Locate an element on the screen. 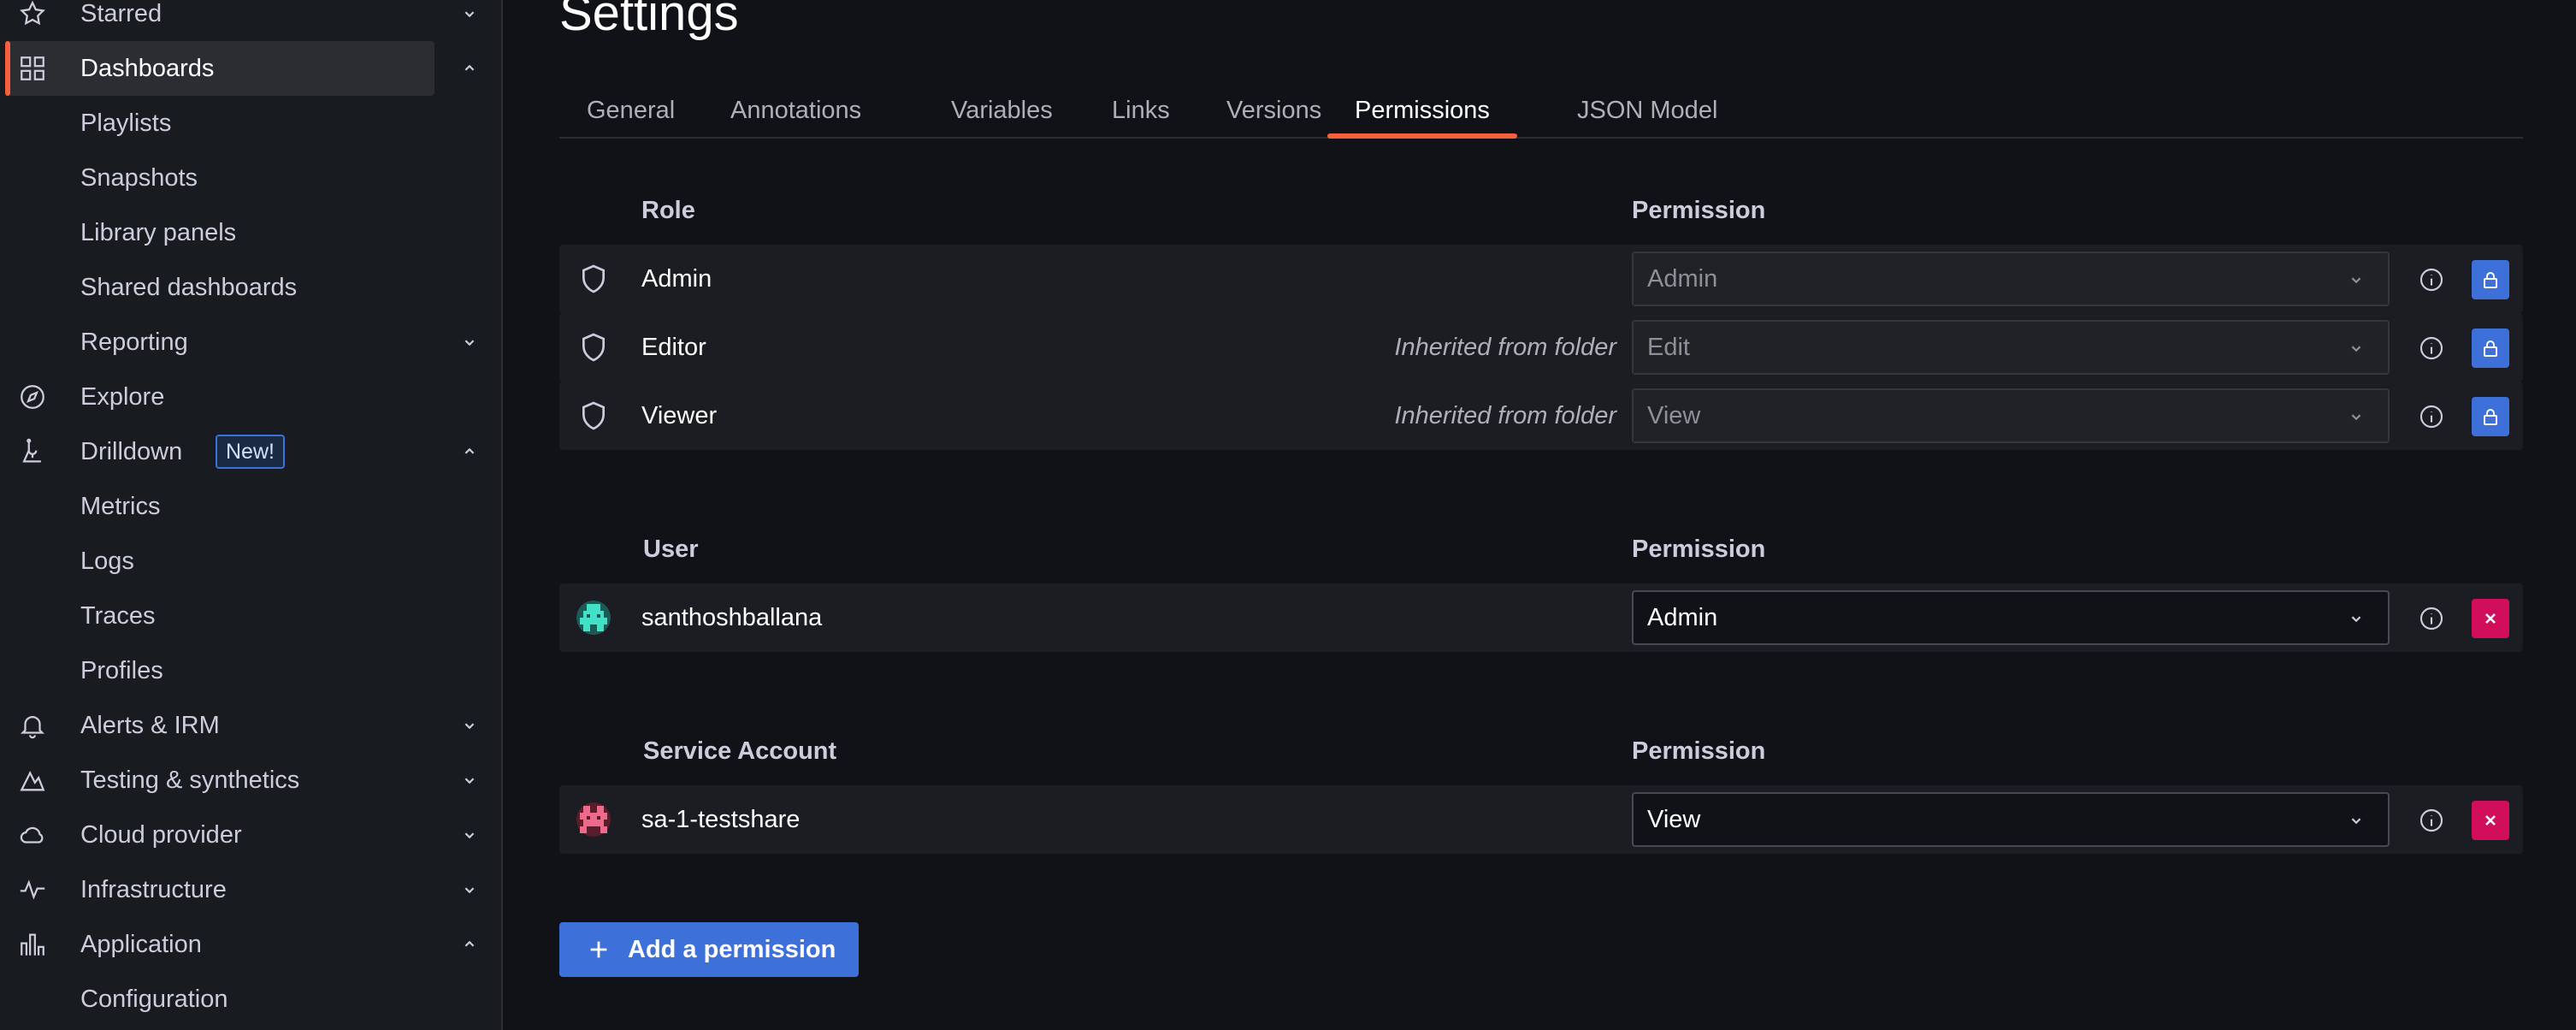  service-account-column-header: Service Account is located at coordinates (740, 751).